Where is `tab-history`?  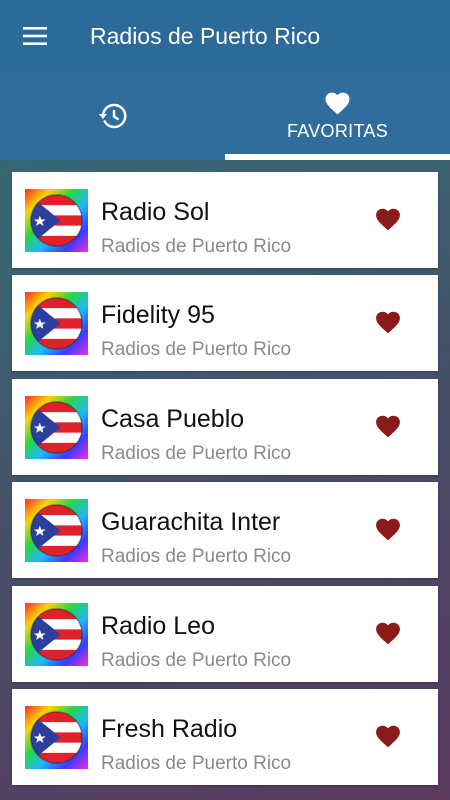
tab-history is located at coordinates (112, 116).